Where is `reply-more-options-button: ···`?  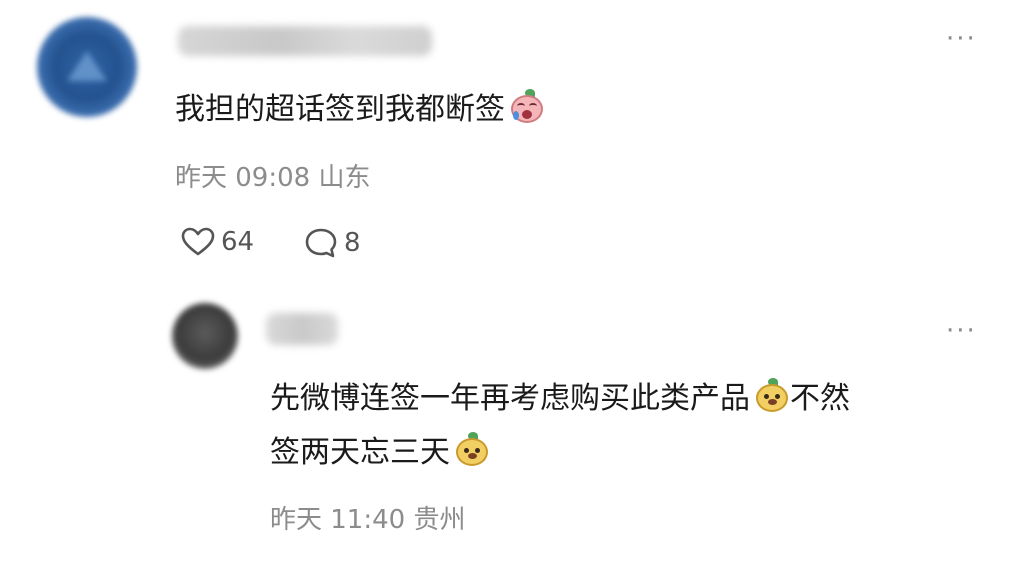
reply-more-options-button: ··· is located at coordinates (961, 331).